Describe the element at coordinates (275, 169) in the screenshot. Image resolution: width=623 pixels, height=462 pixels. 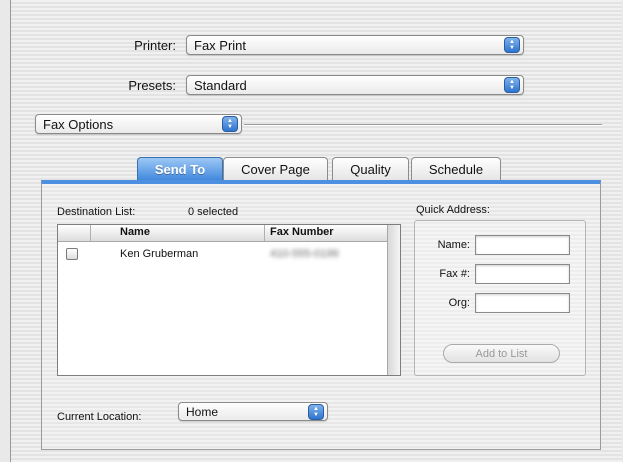
I see `tab-cover-page: Cover Page` at that location.